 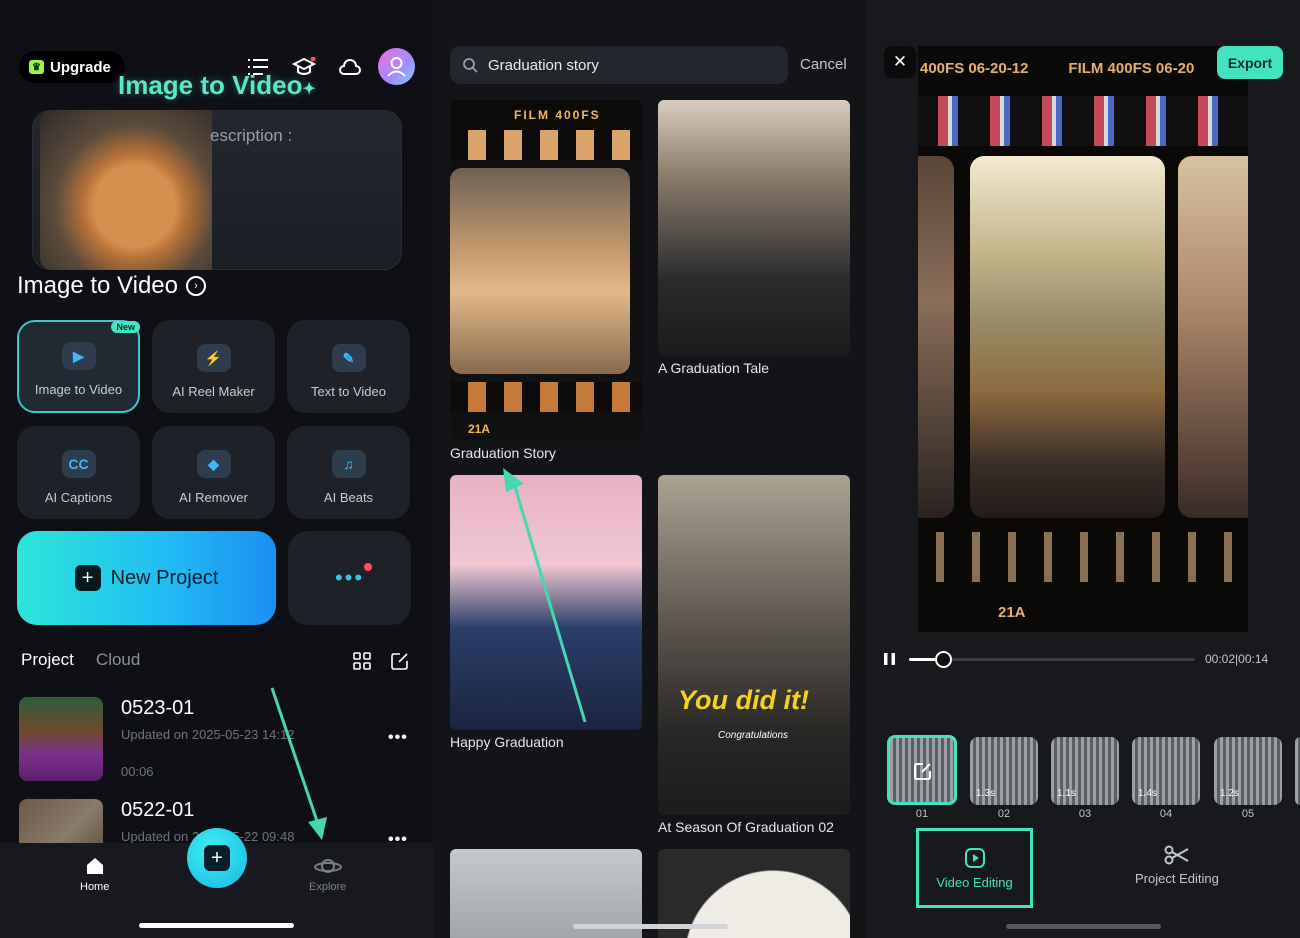 What do you see at coordinates (754, 645) in the screenshot?
I see `template-card: You did it! Congratulations` at bounding box center [754, 645].